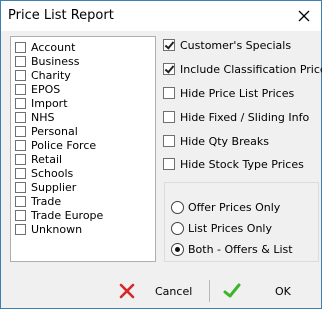  What do you see at coordinates (283, 291) in the screenshot?
I see `ok-label: OK` at bounding box center [283, 291].